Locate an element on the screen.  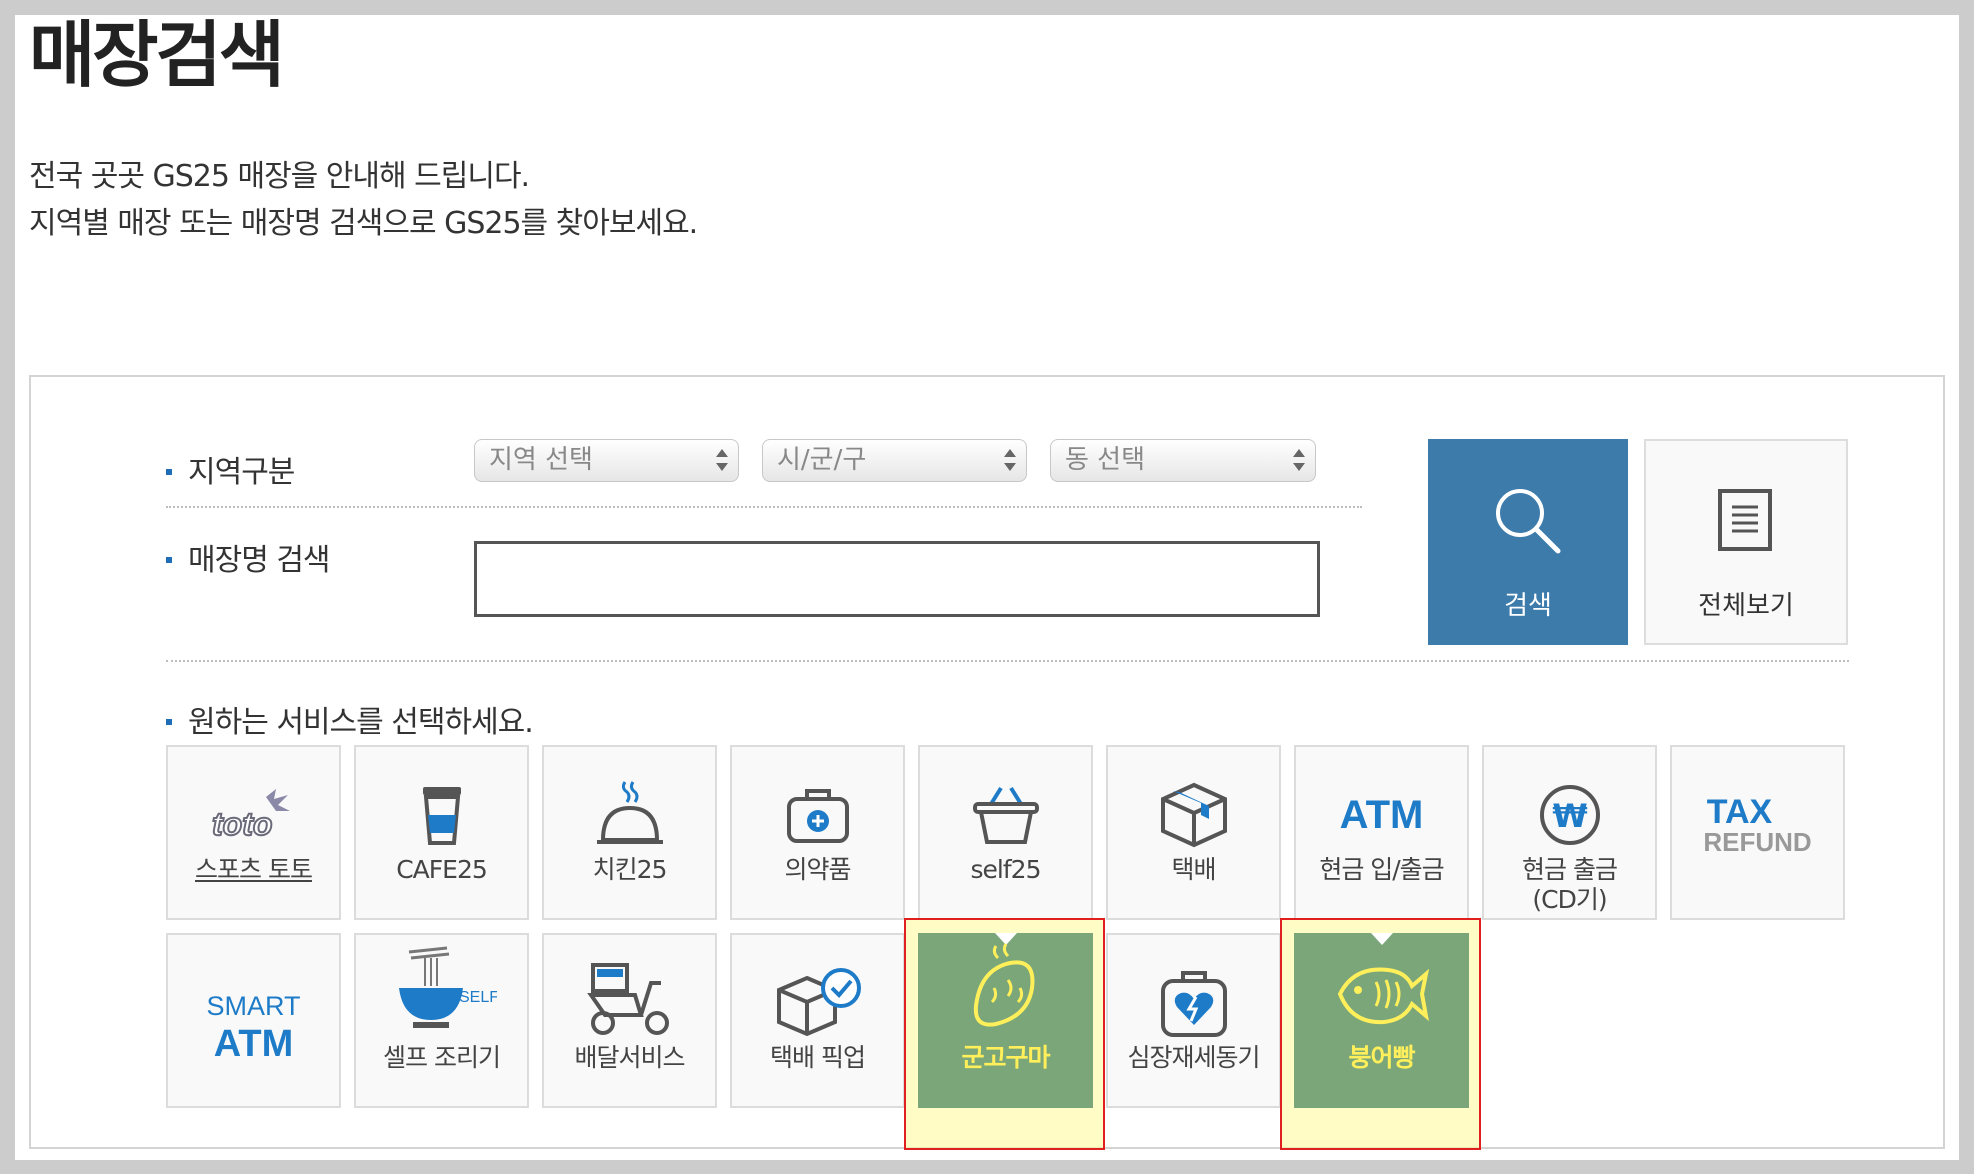
store-name-label: 매장명 검색 is located at coordinates (248, 557).